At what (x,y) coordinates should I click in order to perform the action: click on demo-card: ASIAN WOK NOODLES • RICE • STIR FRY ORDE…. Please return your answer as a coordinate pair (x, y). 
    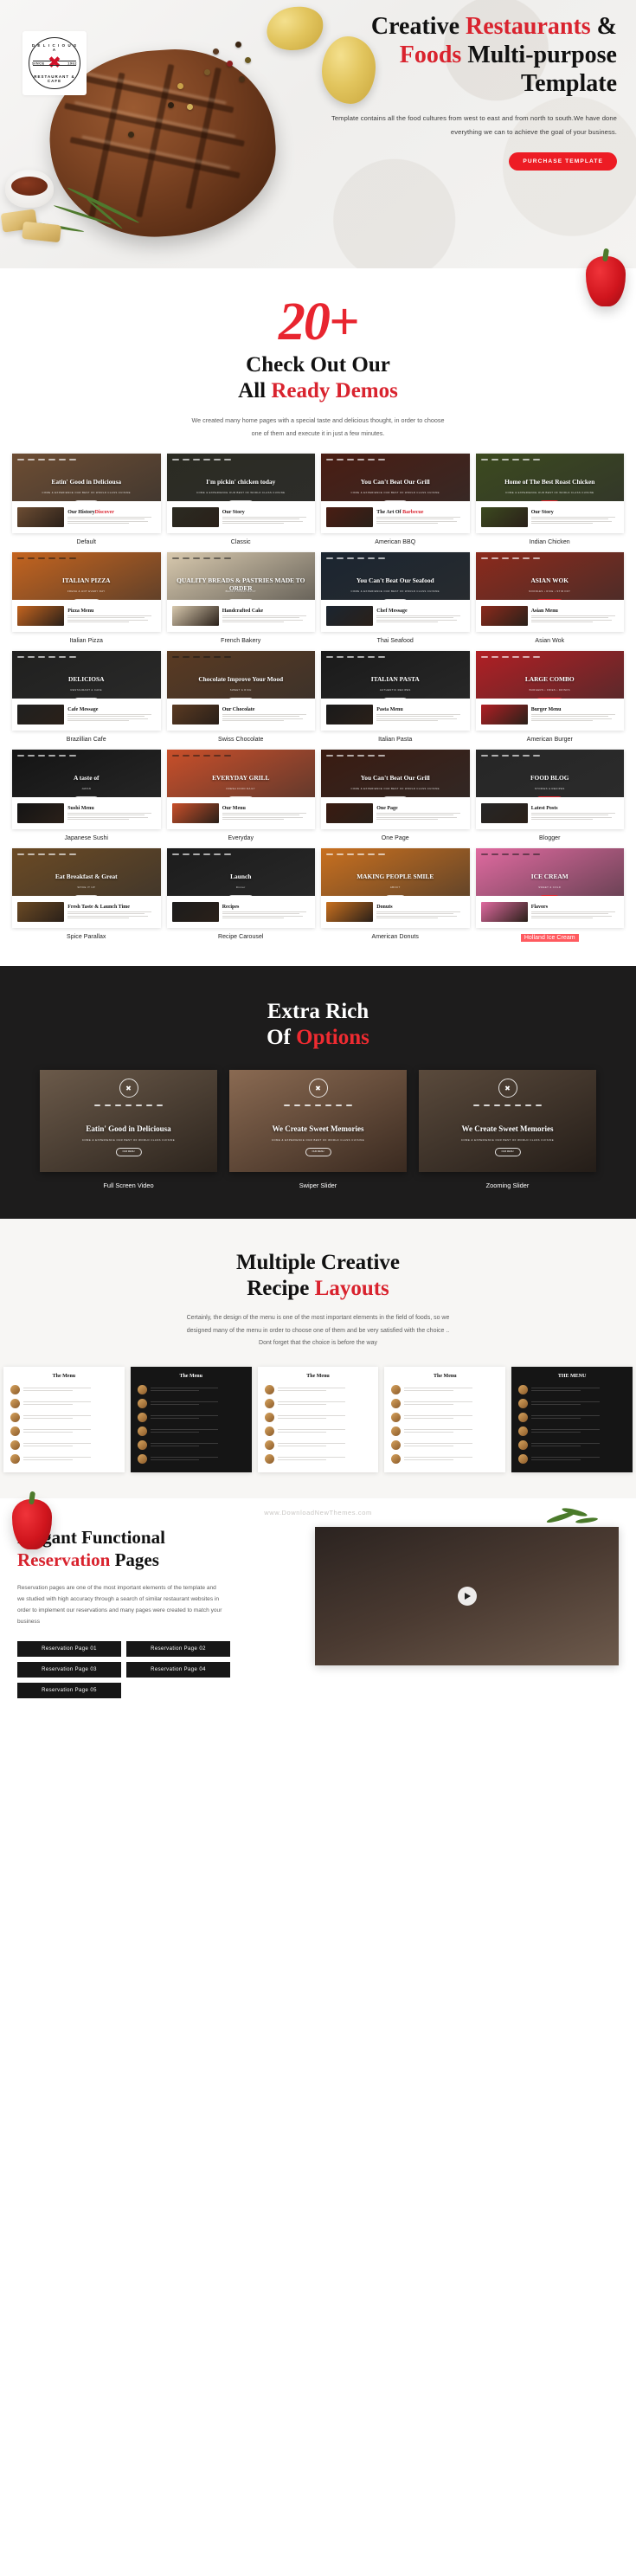
    Looking at the image, I should click on (550, 598).